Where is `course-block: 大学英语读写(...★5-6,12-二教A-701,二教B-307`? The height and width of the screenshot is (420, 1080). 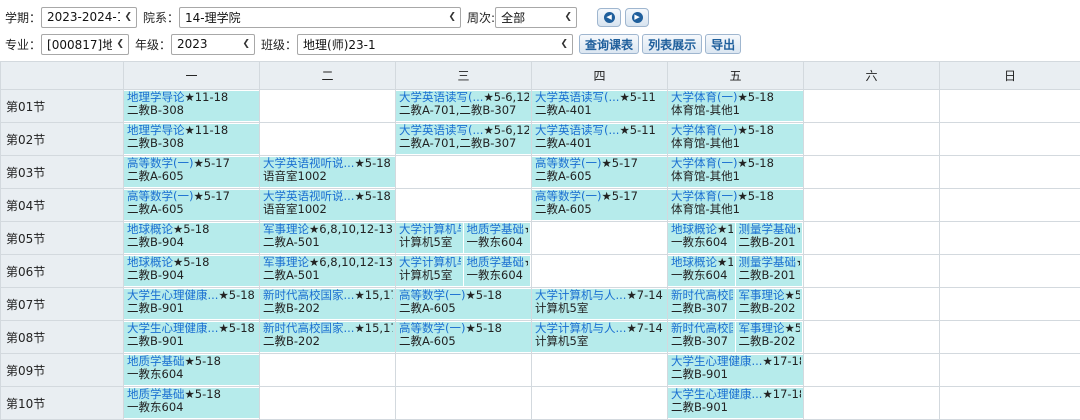 course-block: 大学英语读写(...★5-6,12-二教A-701,二教B-307 is located at coordinates (463, 139).